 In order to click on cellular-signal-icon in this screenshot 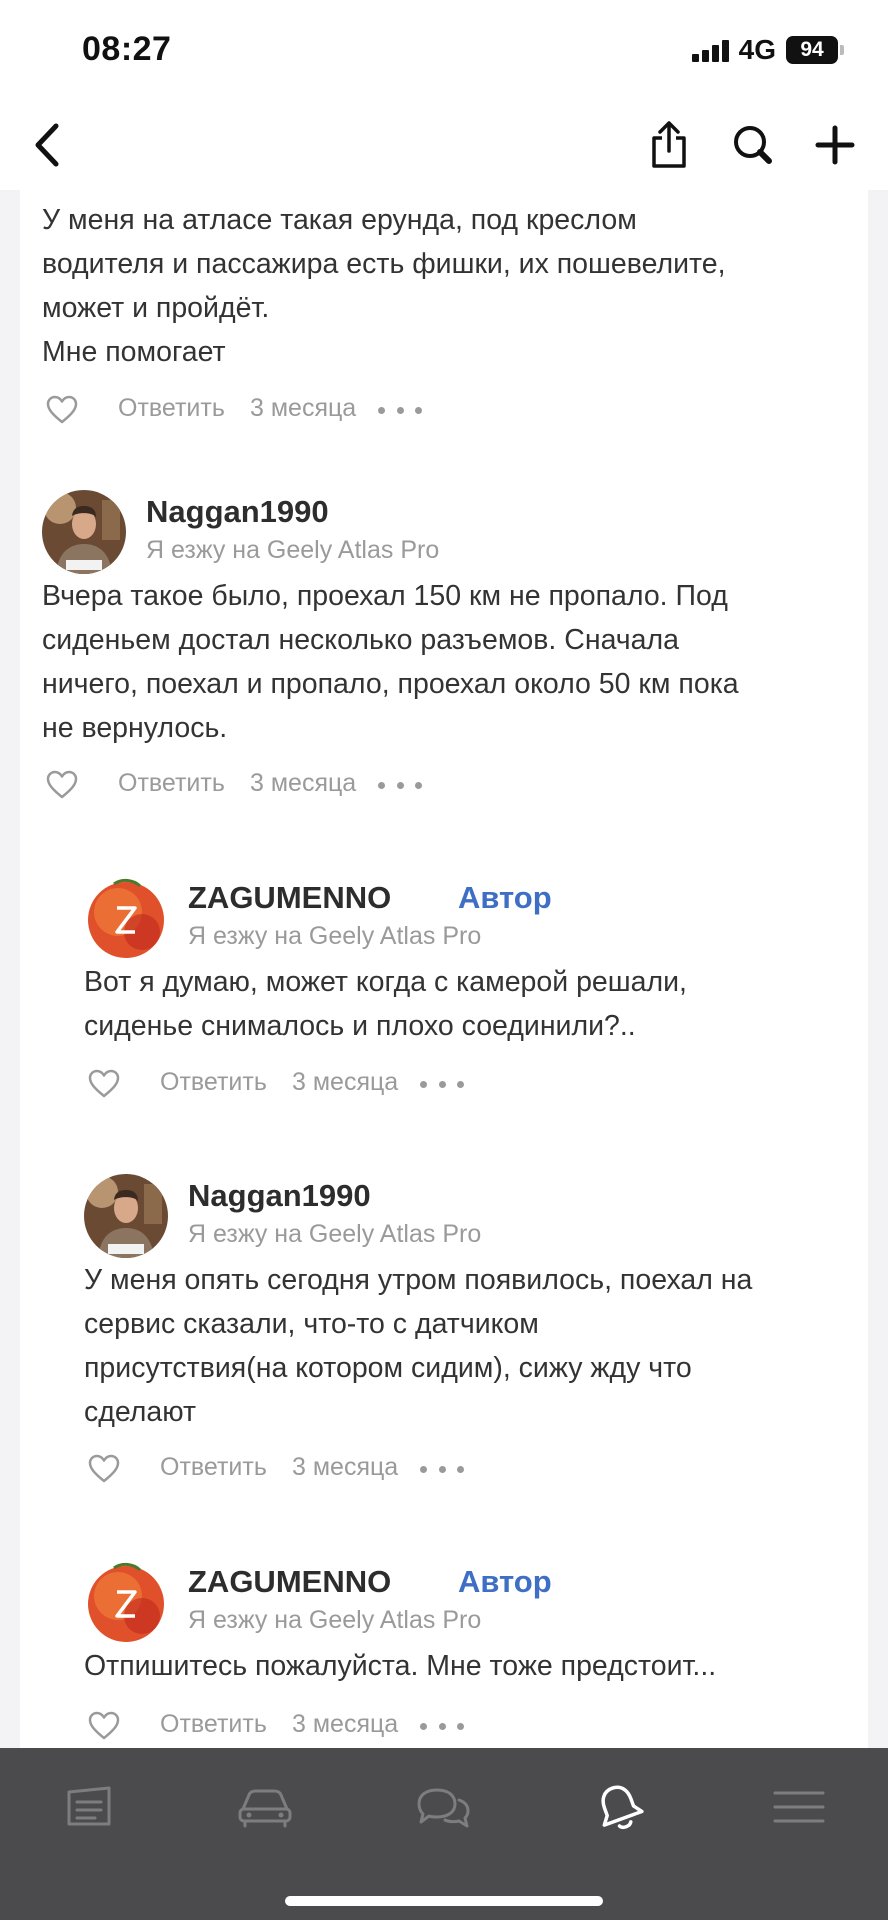, I will do `click(710, 50)`.